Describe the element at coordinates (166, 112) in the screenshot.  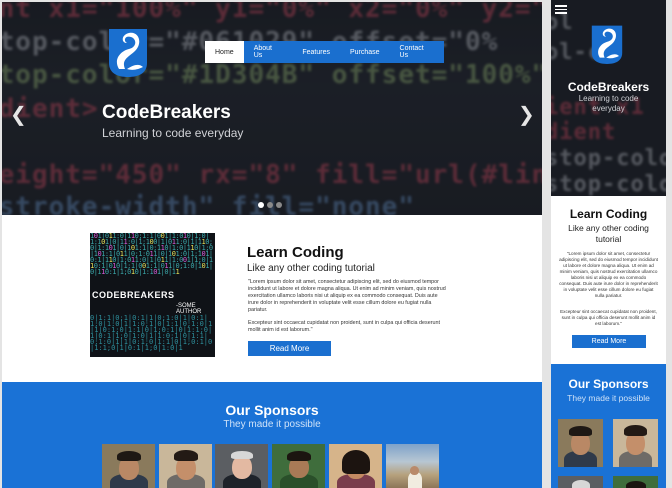
I see `hero-title: CodeBreakers` at that location.